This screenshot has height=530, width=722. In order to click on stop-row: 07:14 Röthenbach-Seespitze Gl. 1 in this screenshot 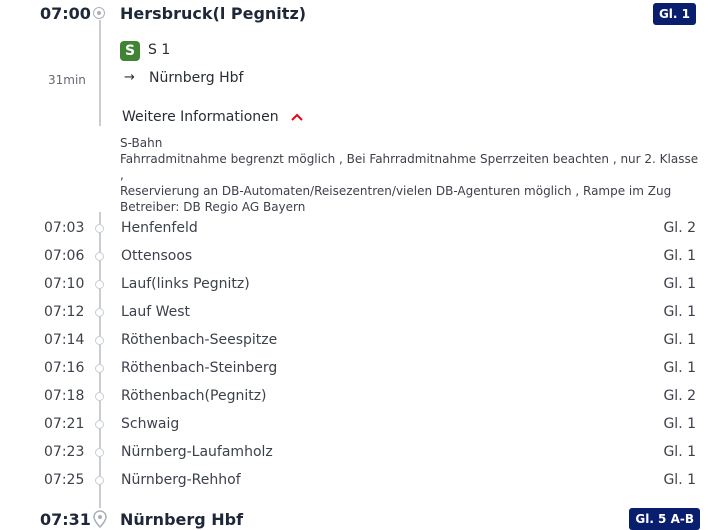, I will do `click(361, 342)`.